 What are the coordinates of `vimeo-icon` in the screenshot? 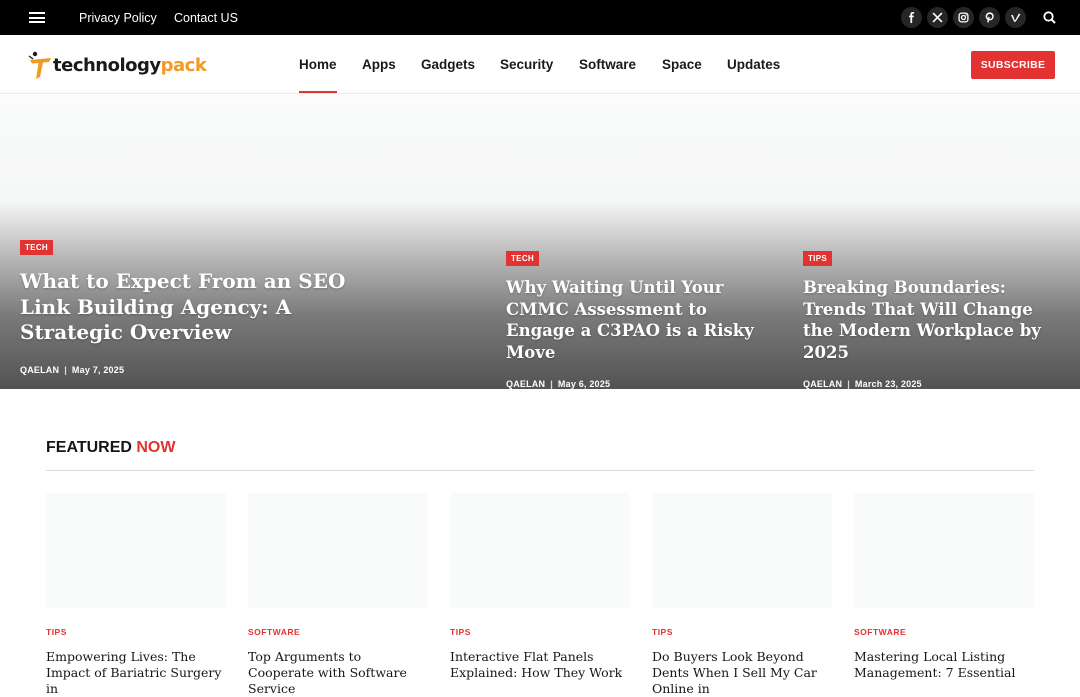 It's located at (1015, 17).